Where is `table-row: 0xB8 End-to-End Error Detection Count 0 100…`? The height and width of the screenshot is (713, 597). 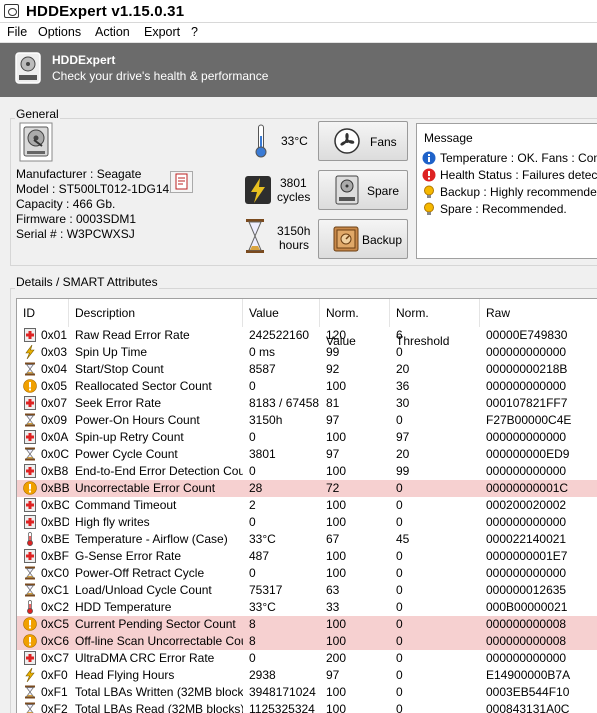
table-row: 0xB8 End-to-End Error Detection Count 0 100… is located at coordinates (307, 471).